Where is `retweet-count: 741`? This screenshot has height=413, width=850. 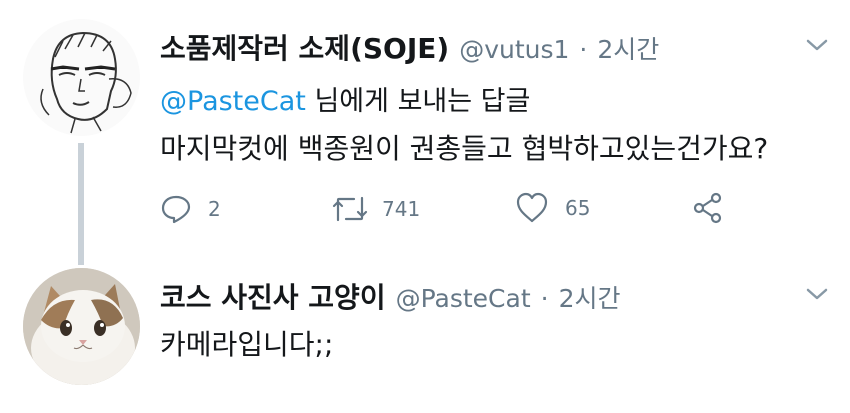
retweet-count: 741 is located at coordinates (401, 209).